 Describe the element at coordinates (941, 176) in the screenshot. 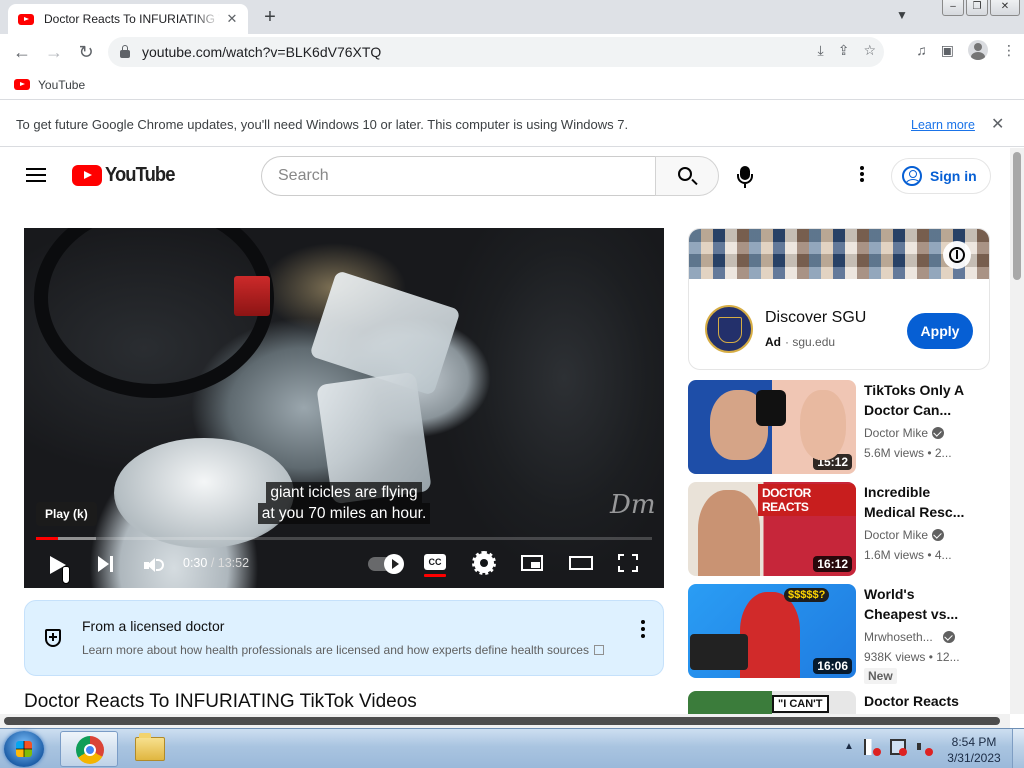

I see `sign-in-button: Sign in` at that location.